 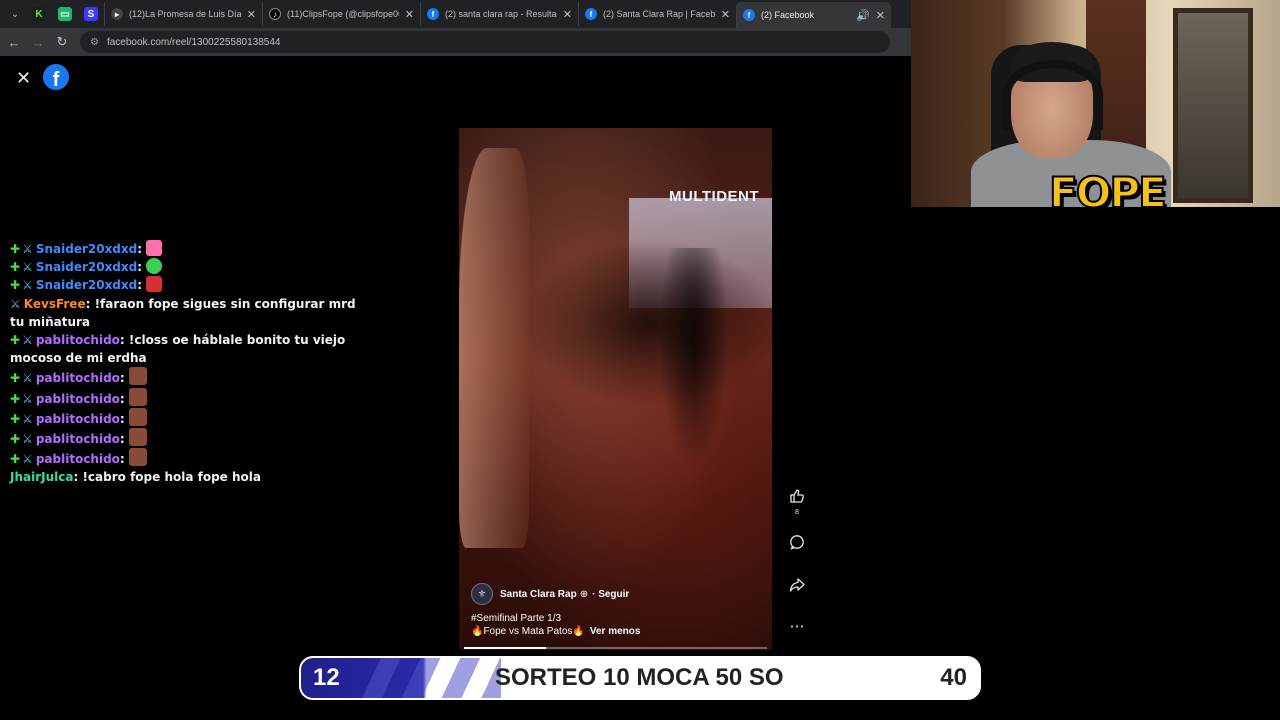 I want to click on fope-logo: FOPE, so click(x=1108, y=188).